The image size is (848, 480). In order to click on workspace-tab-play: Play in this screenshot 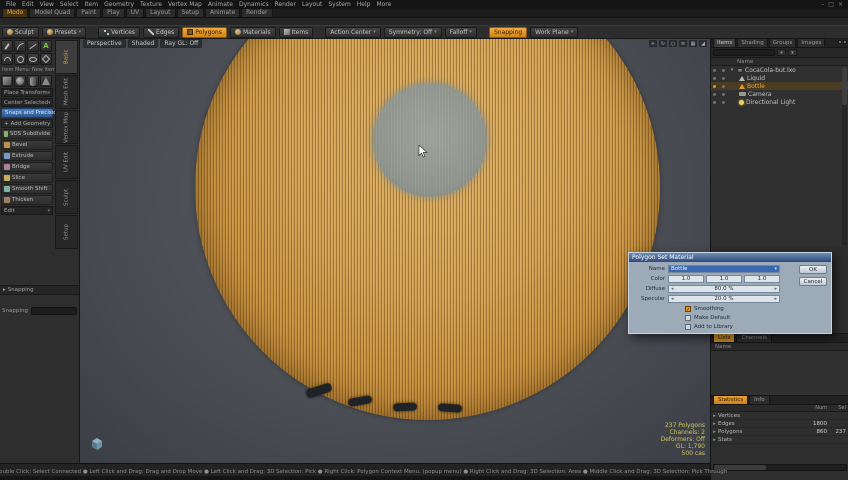, I will do `click(113, 12)`.